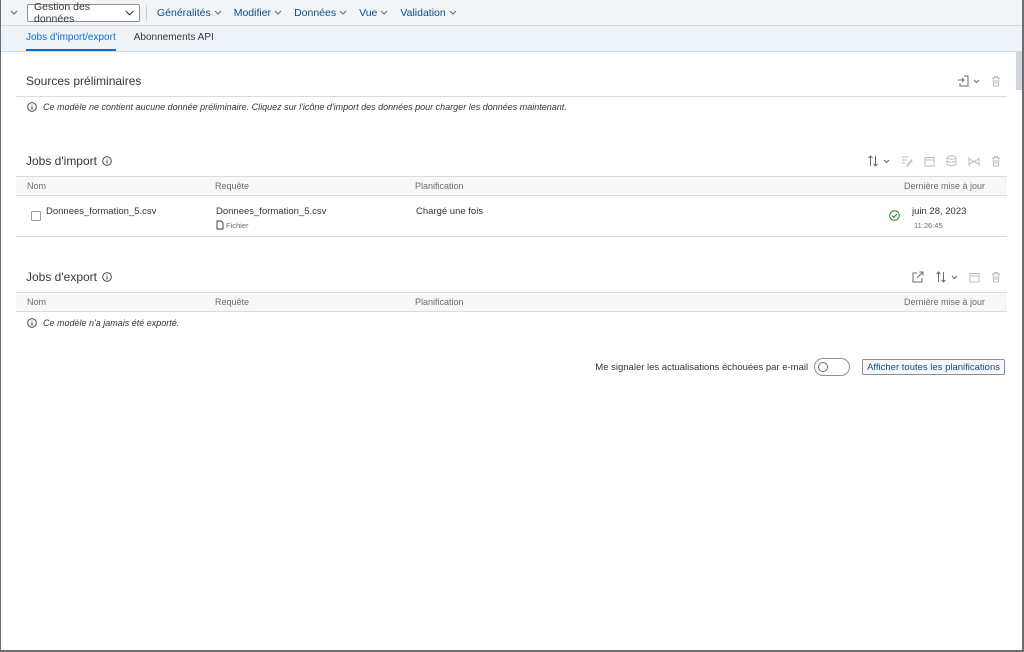  I want to click on success-icon, so click(894, 215).